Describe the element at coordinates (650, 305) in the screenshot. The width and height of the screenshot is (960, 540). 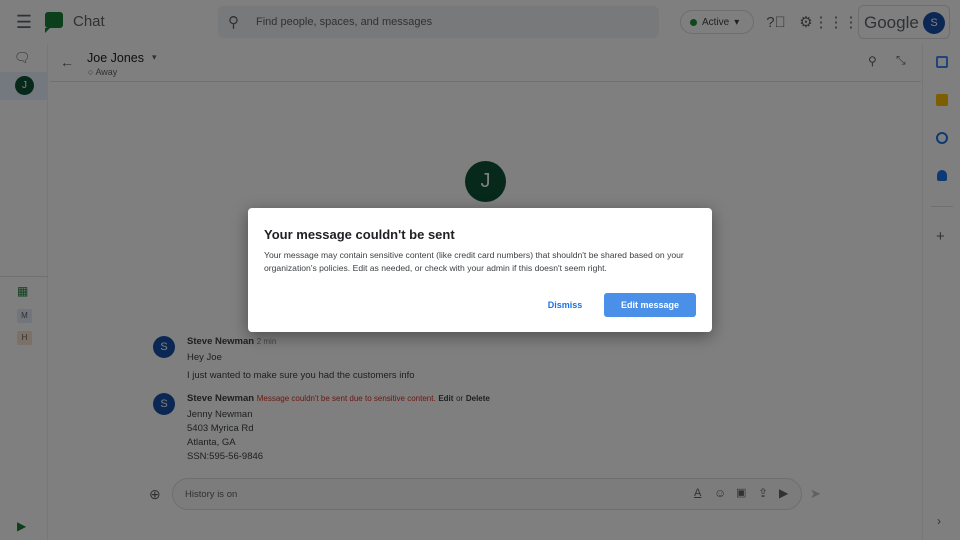
I see `edit-message-button: Edit message` at that location.